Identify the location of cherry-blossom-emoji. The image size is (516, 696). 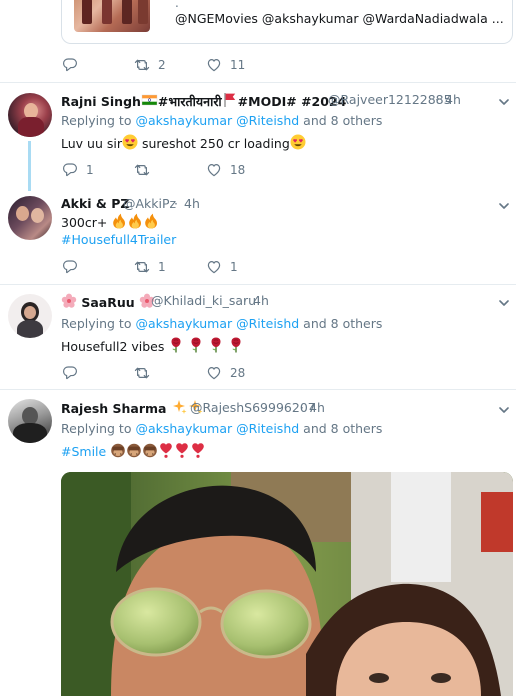
(69, 300).